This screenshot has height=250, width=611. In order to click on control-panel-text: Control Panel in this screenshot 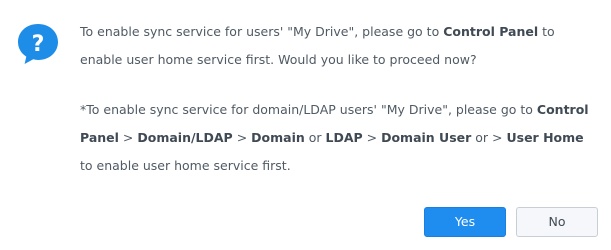, I will do `click(491, 31)`.